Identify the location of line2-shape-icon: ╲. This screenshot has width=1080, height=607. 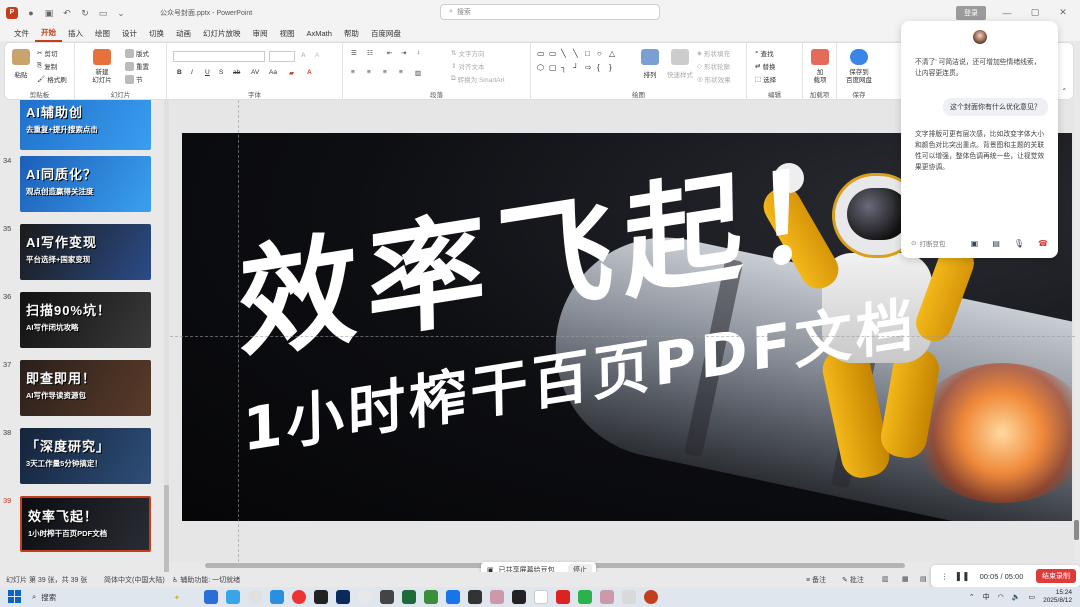
(578, 55).